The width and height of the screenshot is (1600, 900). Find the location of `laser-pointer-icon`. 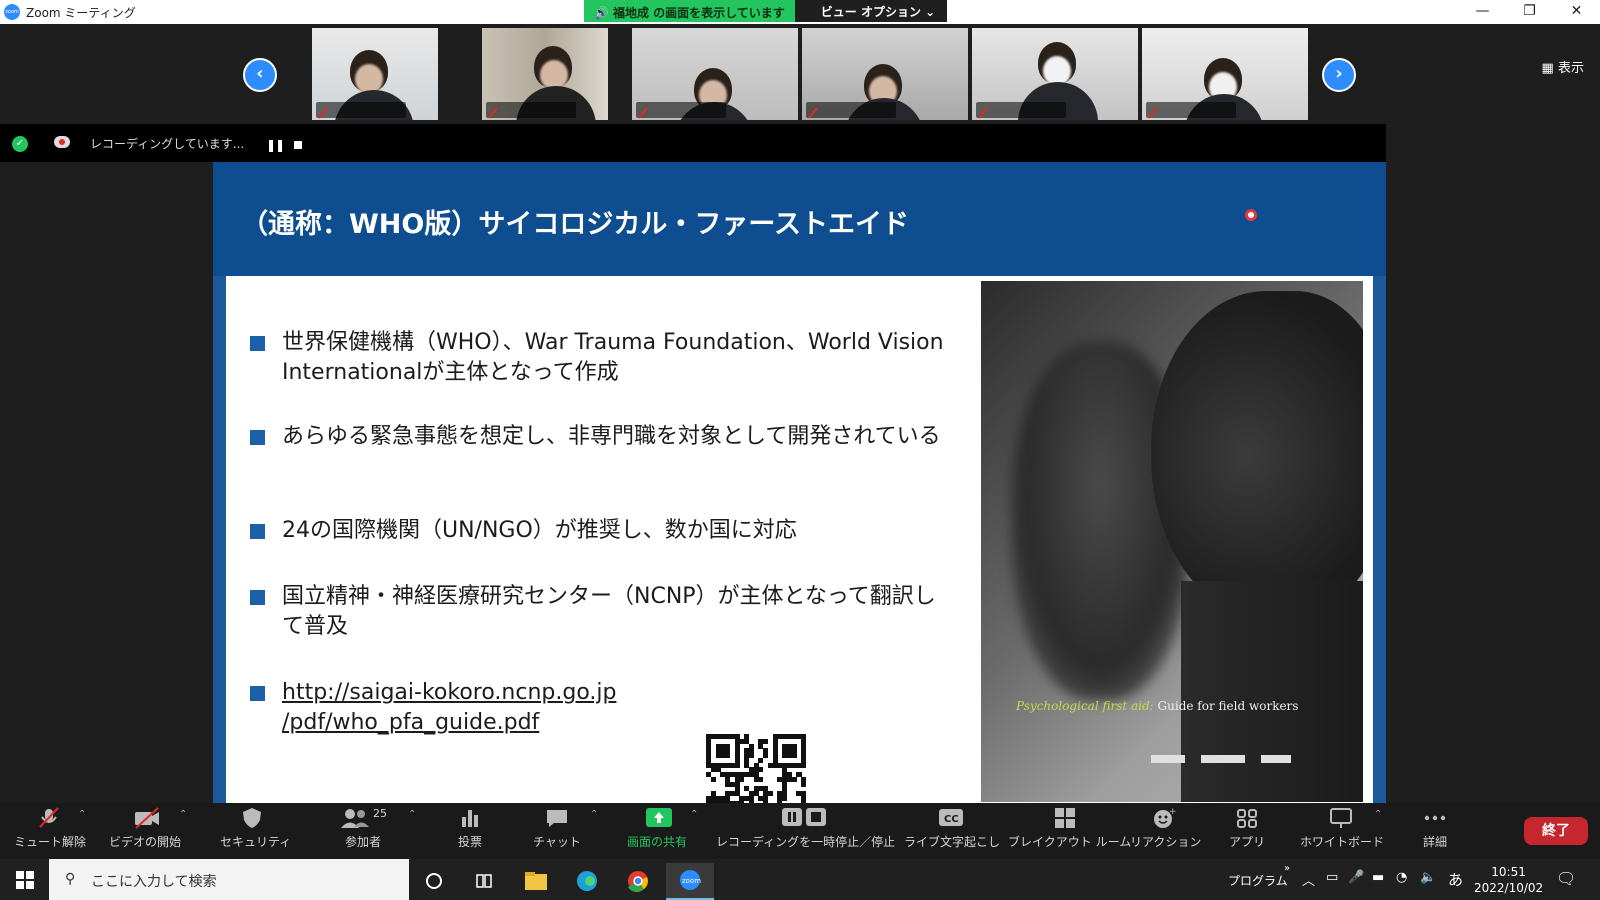

laser-pointer-icon is located at coordinates (1251, 215).